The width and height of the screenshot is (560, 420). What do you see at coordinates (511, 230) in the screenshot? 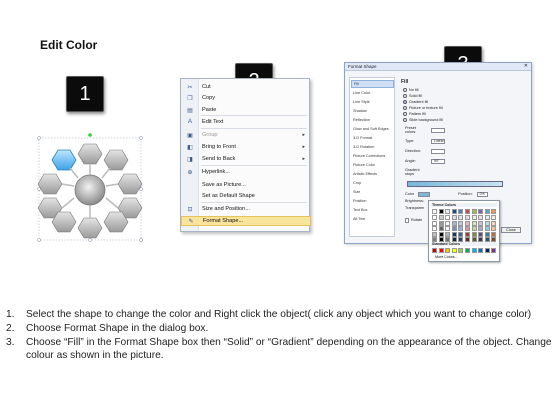
I see `close-button: Close` at bounding box center [511, 230].